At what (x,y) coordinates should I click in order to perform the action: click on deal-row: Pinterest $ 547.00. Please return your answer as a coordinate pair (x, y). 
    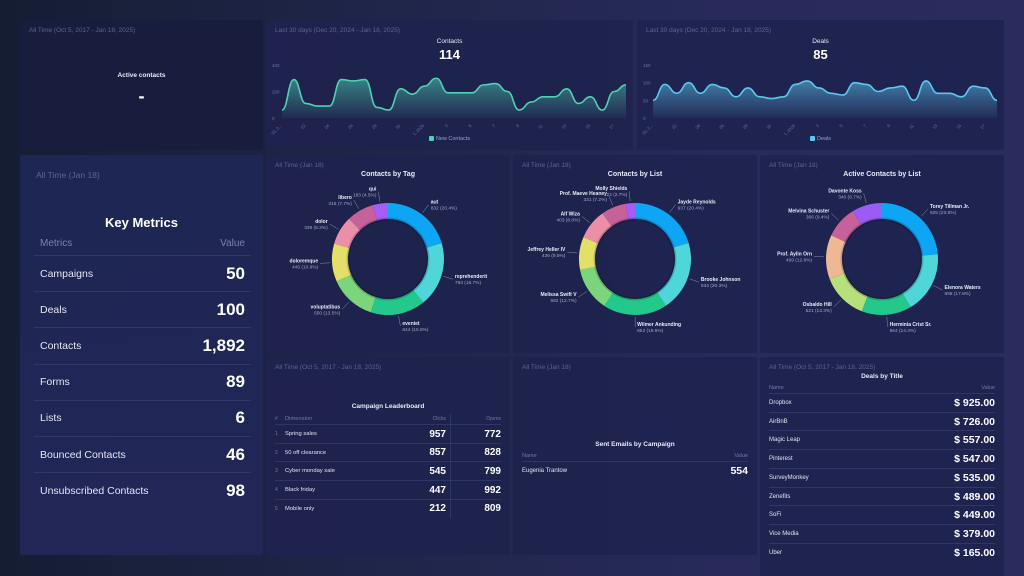
    Looking at the image, I should click on (882, 458).